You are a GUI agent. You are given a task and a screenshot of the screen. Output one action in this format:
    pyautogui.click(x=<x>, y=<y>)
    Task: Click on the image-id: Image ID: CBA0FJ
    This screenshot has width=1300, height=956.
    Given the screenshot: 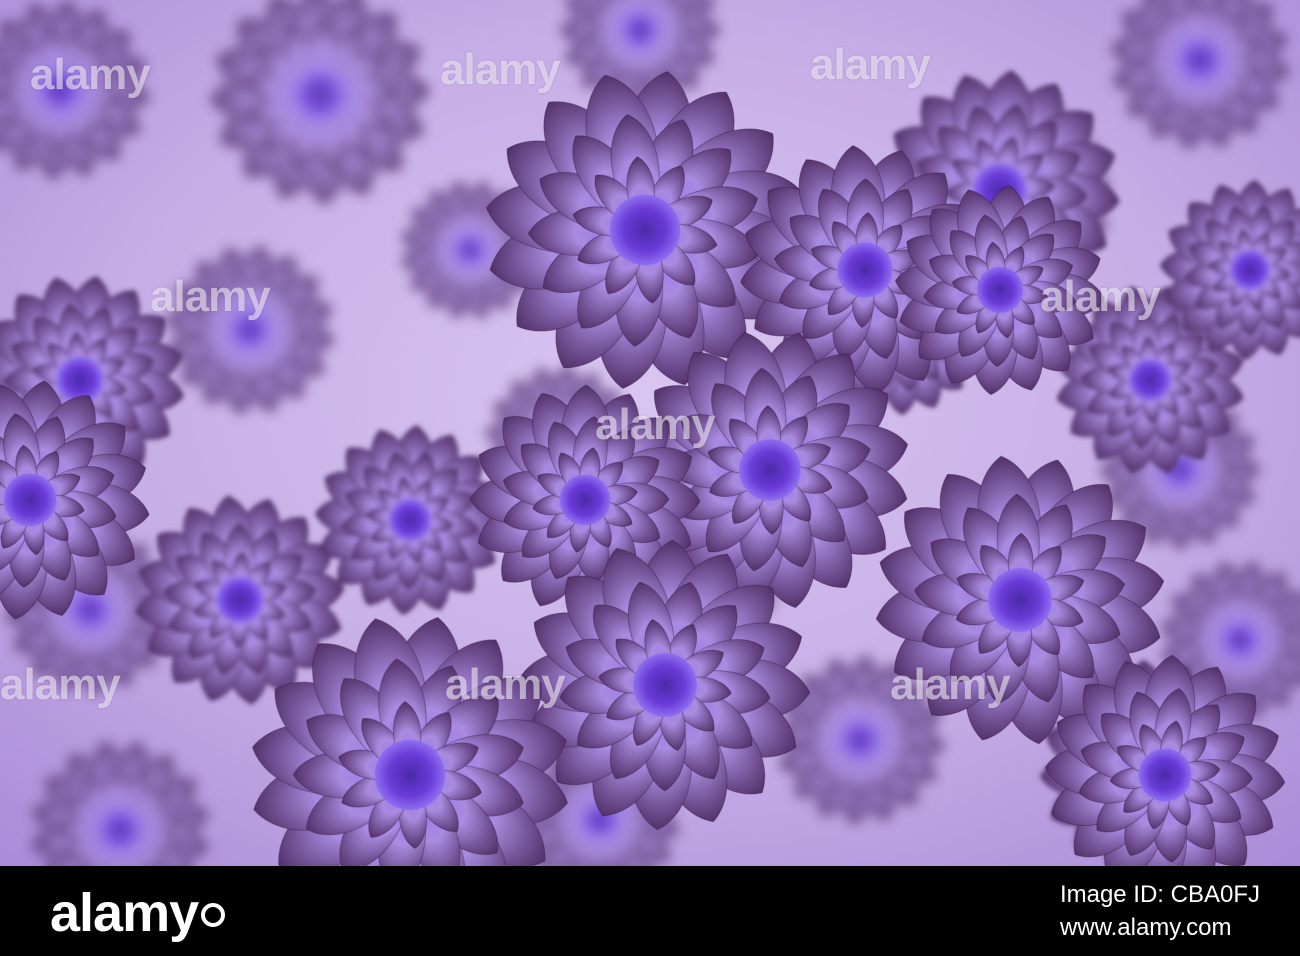 What is the action you would take?
    pyautogui.click(x=1159, y=894)
    